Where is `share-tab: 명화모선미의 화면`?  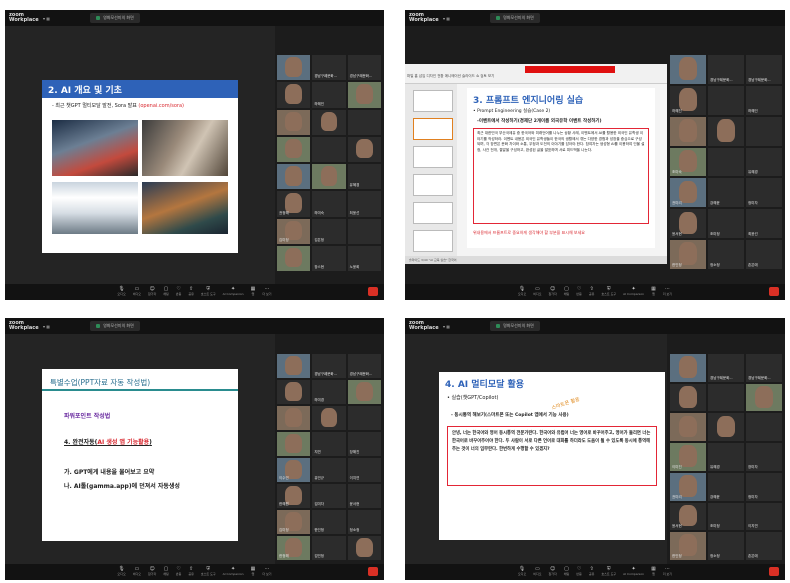
share-tab: 명화모선미의 화면 is located at coordinates (515, 18).